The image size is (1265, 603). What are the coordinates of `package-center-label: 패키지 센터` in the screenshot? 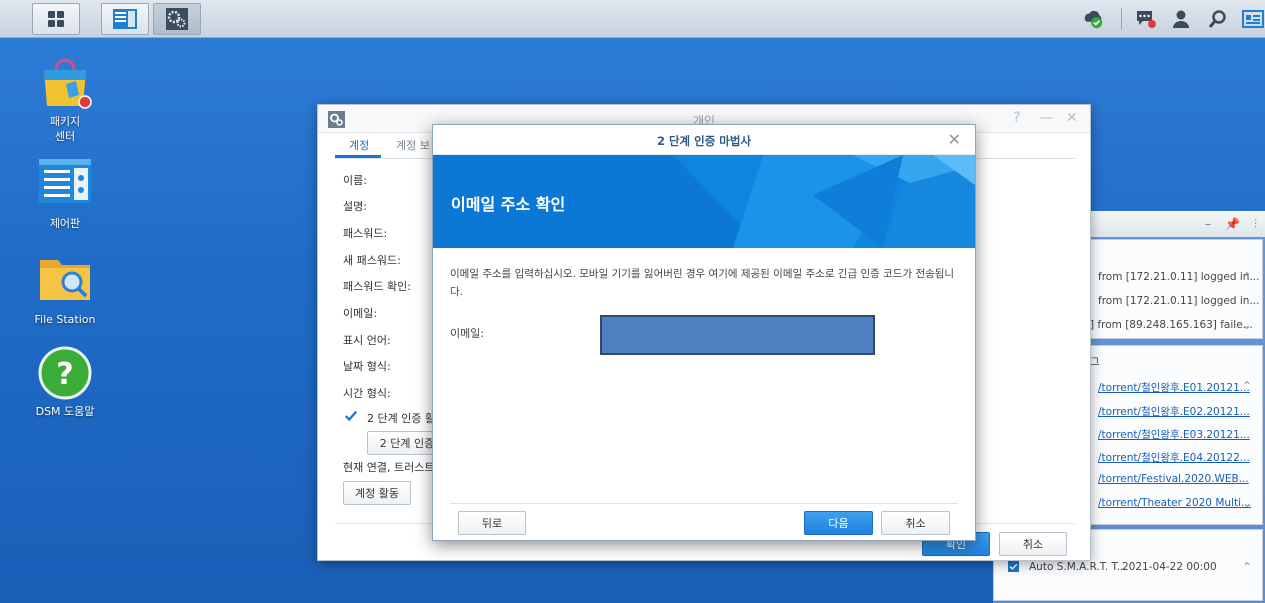 It's located at (65, 129).